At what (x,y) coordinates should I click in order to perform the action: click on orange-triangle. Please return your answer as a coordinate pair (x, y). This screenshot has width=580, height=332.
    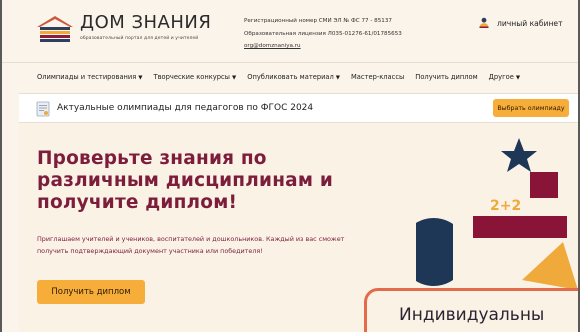
    Looking at the image, I should click on (550, 266).